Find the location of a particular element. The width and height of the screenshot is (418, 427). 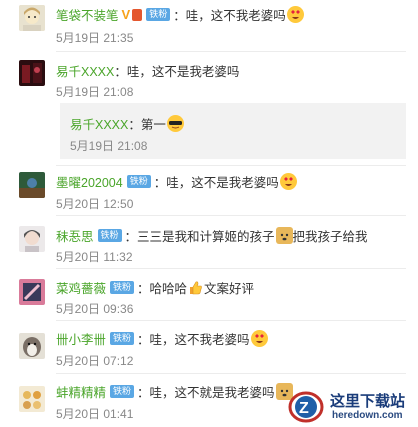

verified-v-icon: V is located at coordinates (126, 14).